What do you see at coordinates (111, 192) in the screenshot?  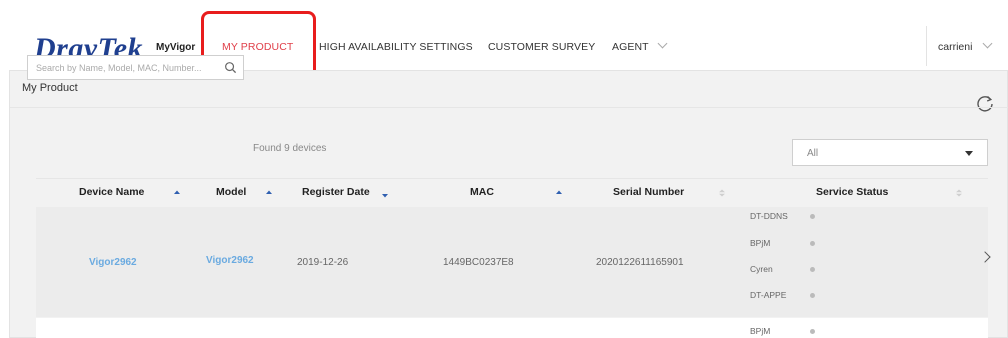 I see `column-device-name: Device Name` at bounding box center [111, 192].